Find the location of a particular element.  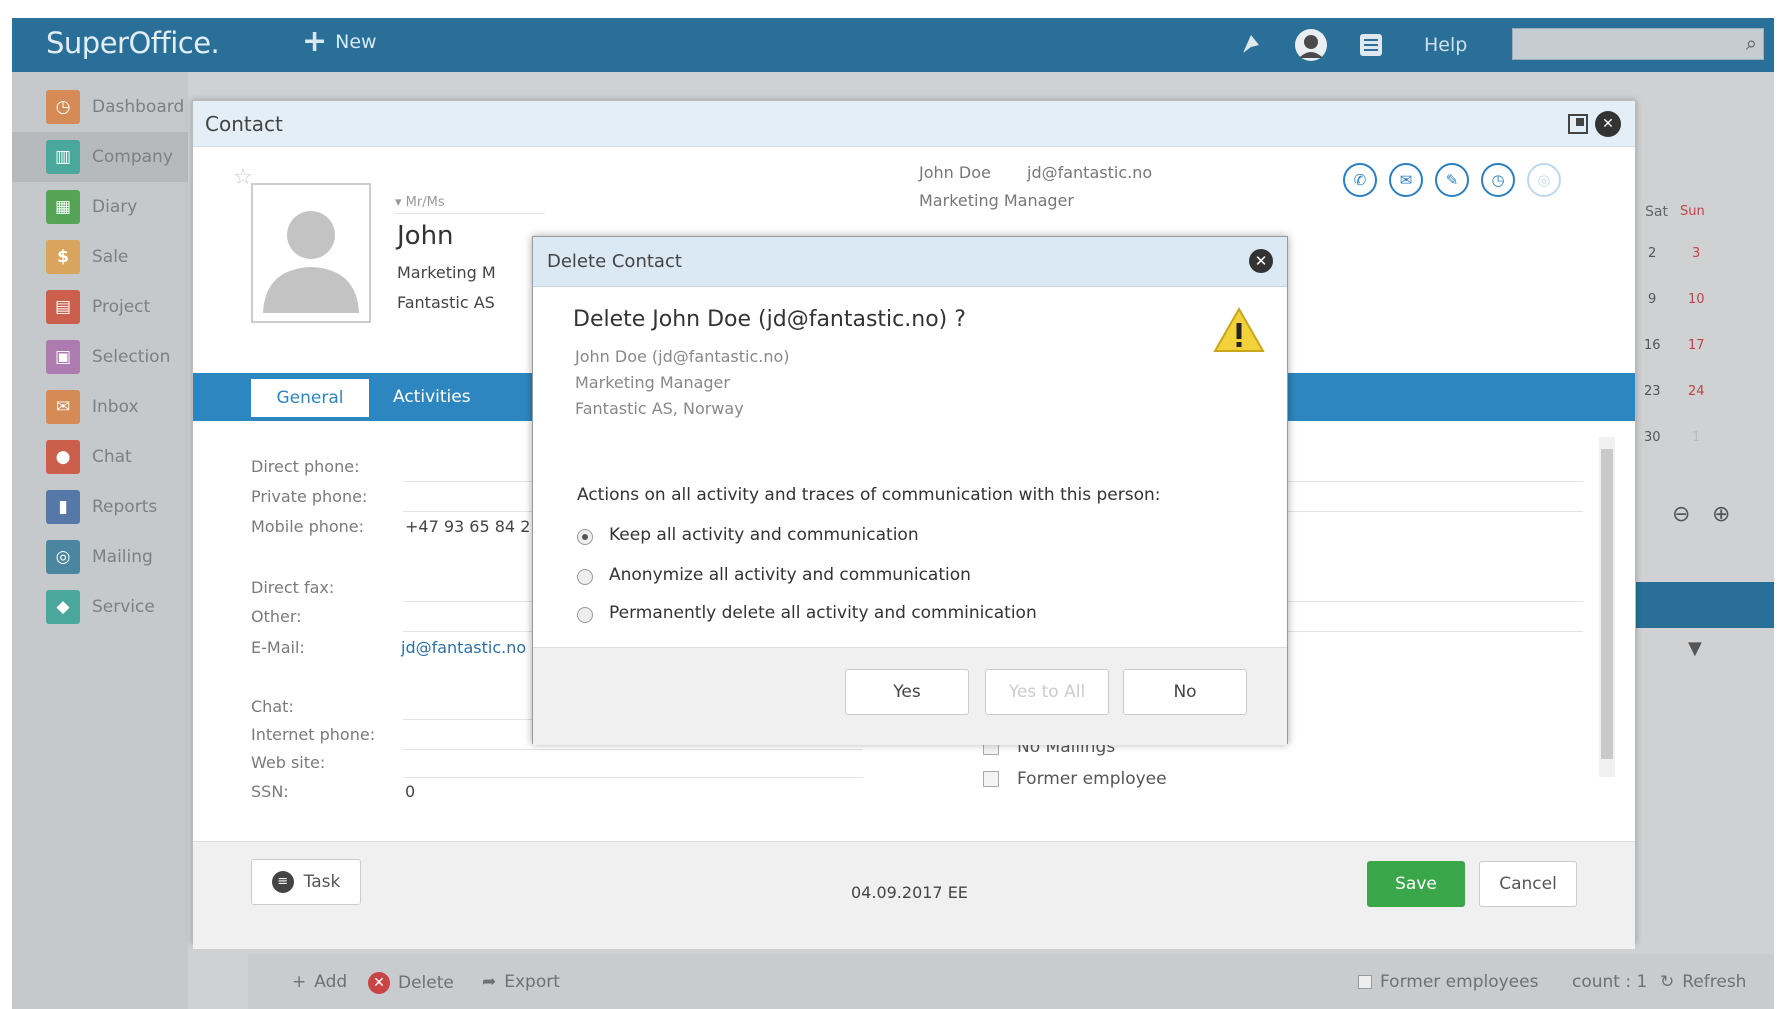

tab-general: General is located at coordinates (310, 398).